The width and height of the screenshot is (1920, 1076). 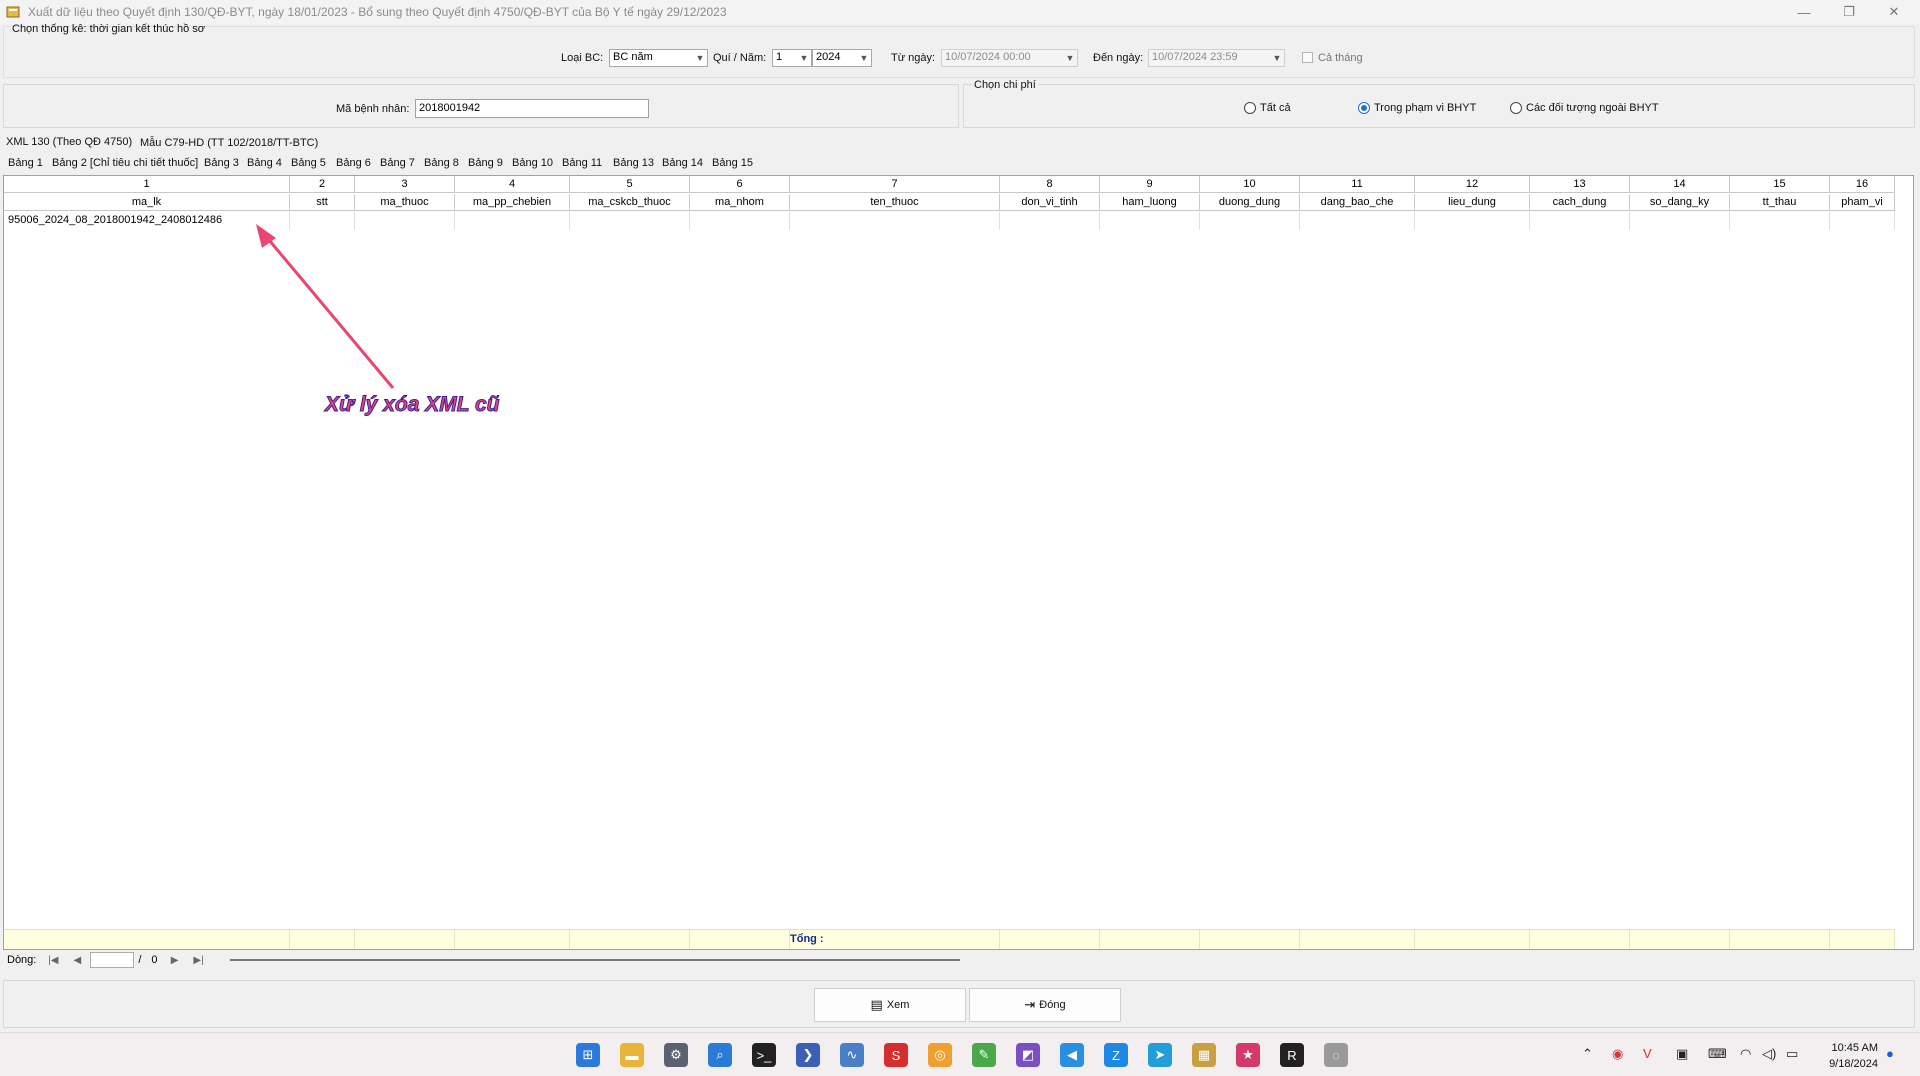 What do you see at coordinates (308, 163) in the screenshot?
I see `subtab-5: Bảng 5` at bounding box center [308, 163].